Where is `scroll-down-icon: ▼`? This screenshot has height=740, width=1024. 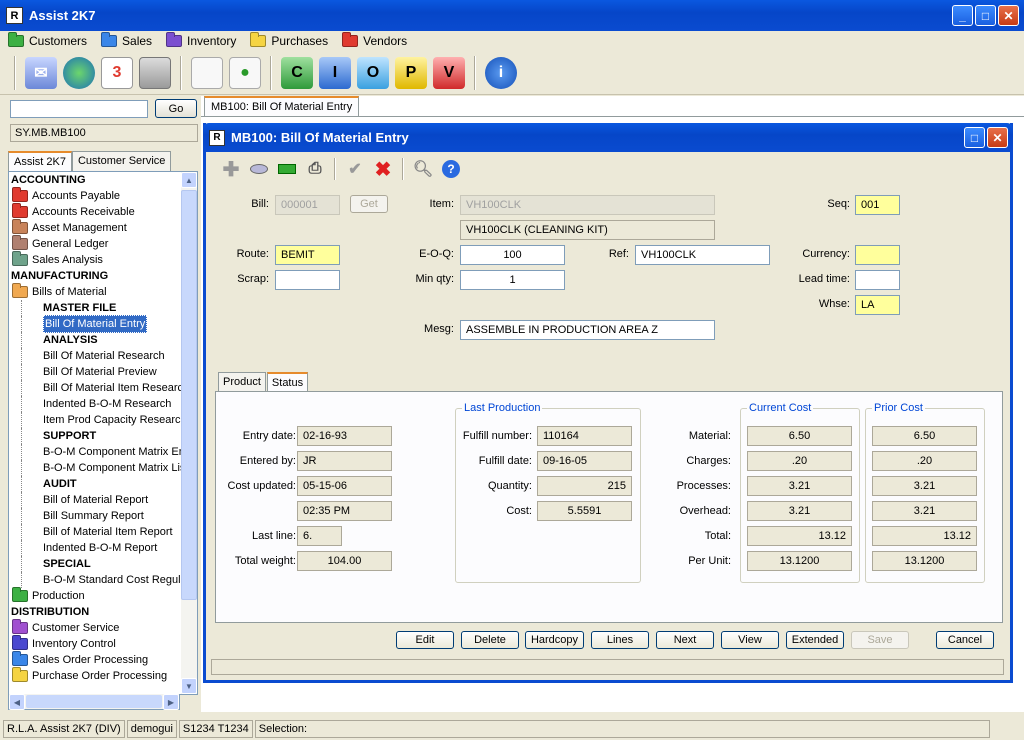
scroll-down-icon: ▼ is located at coordinates (189, 686).